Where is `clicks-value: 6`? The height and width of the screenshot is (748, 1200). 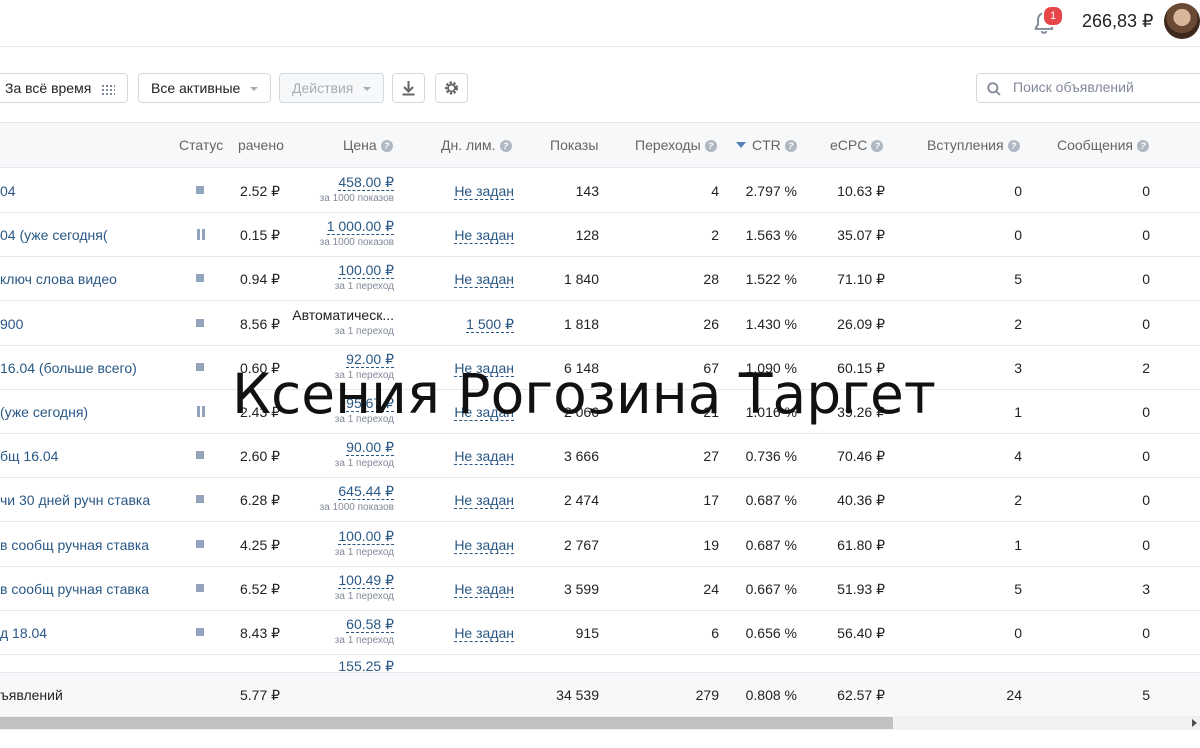
clicks-value: 6 is located at coordinates (715, 633).